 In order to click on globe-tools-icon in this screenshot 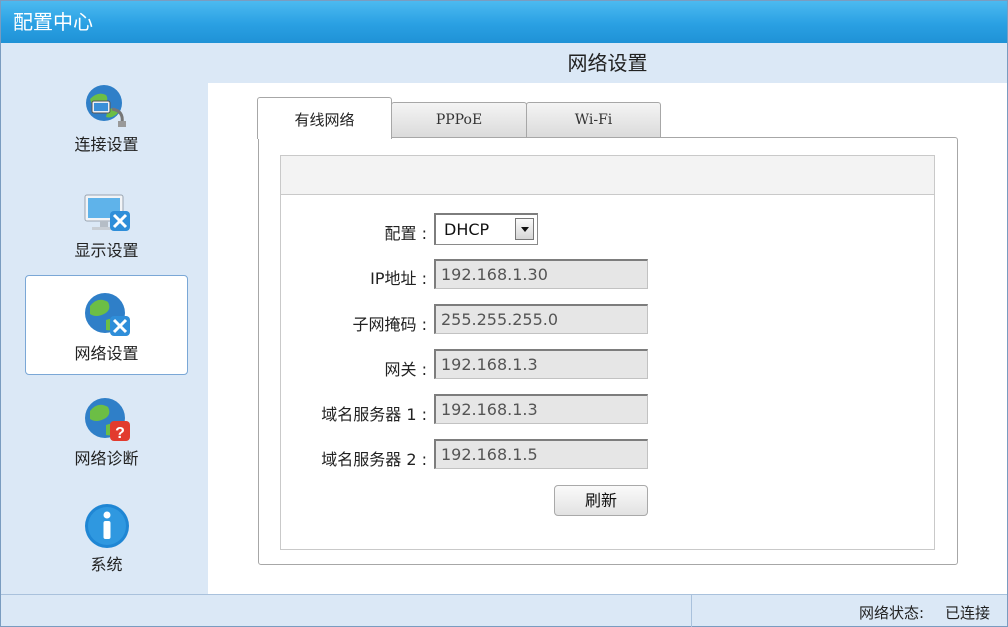, I will do `click(107, 314)`.